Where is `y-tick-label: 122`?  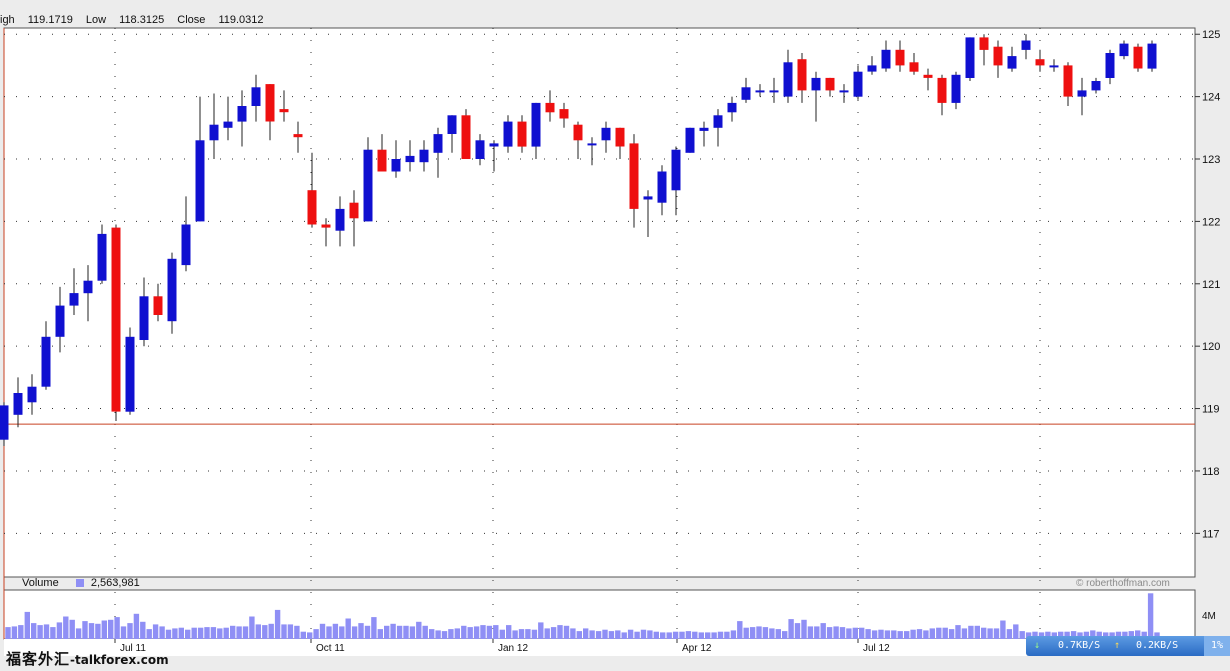 y-tick-label: 122 is located at coordinates (1211, 222).